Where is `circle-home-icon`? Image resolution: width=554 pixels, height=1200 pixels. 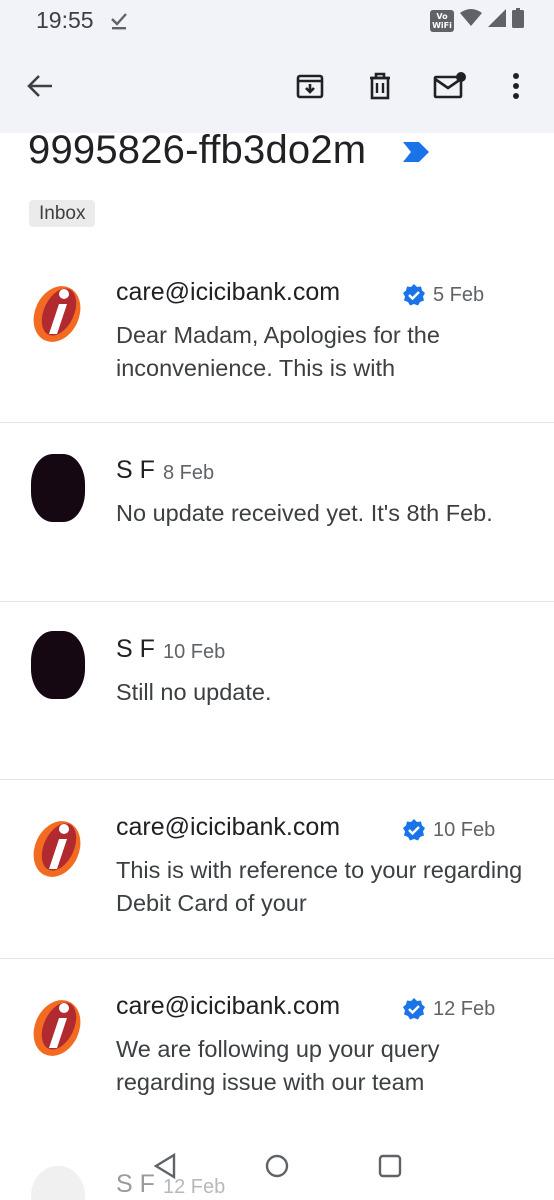 circle-home-icon is located at coordinates (277, 1169).